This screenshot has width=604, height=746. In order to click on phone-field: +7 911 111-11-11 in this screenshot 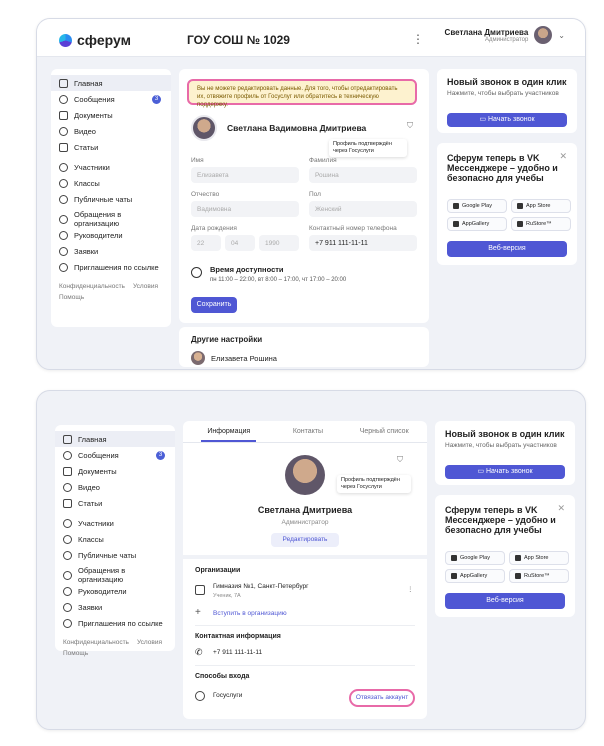, I will do `click(363, 243)`.